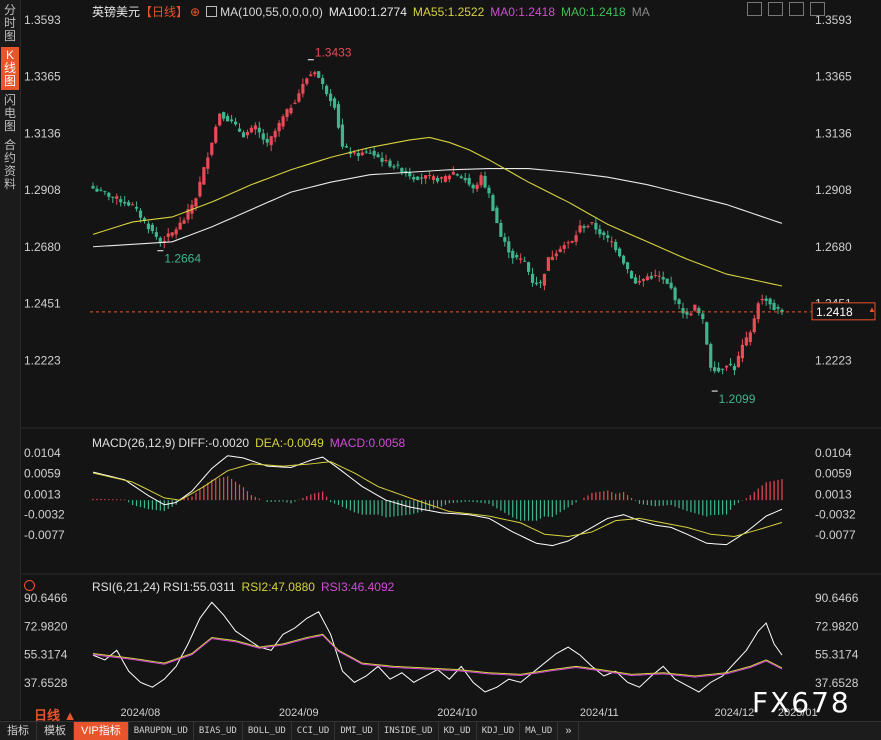 The image size is (881, 740). What do you see at coordinates (271, 12) in the screenshot?
I see `ma-params: MA(100,55,0,0,0,0)` at bounding box center [271, 12].